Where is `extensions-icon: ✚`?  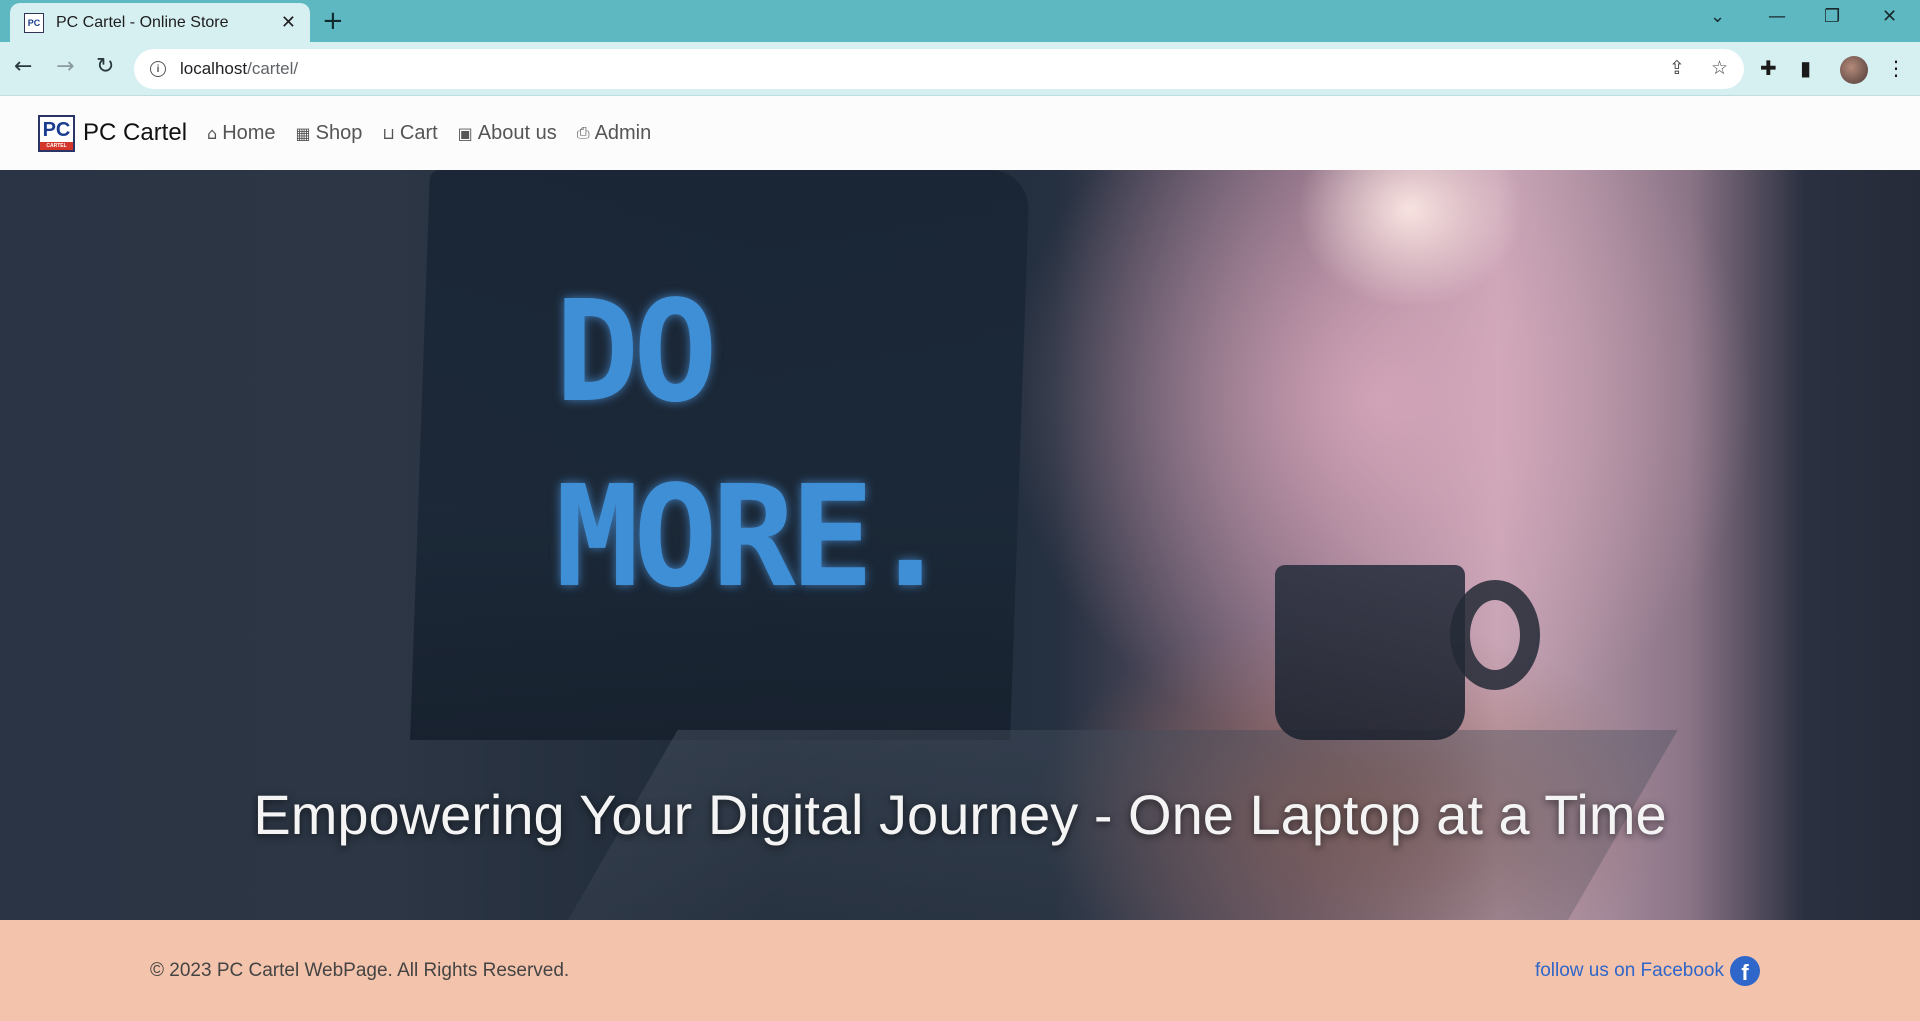
extensions-icon: ✚ is located at coordinates (1768, 68).